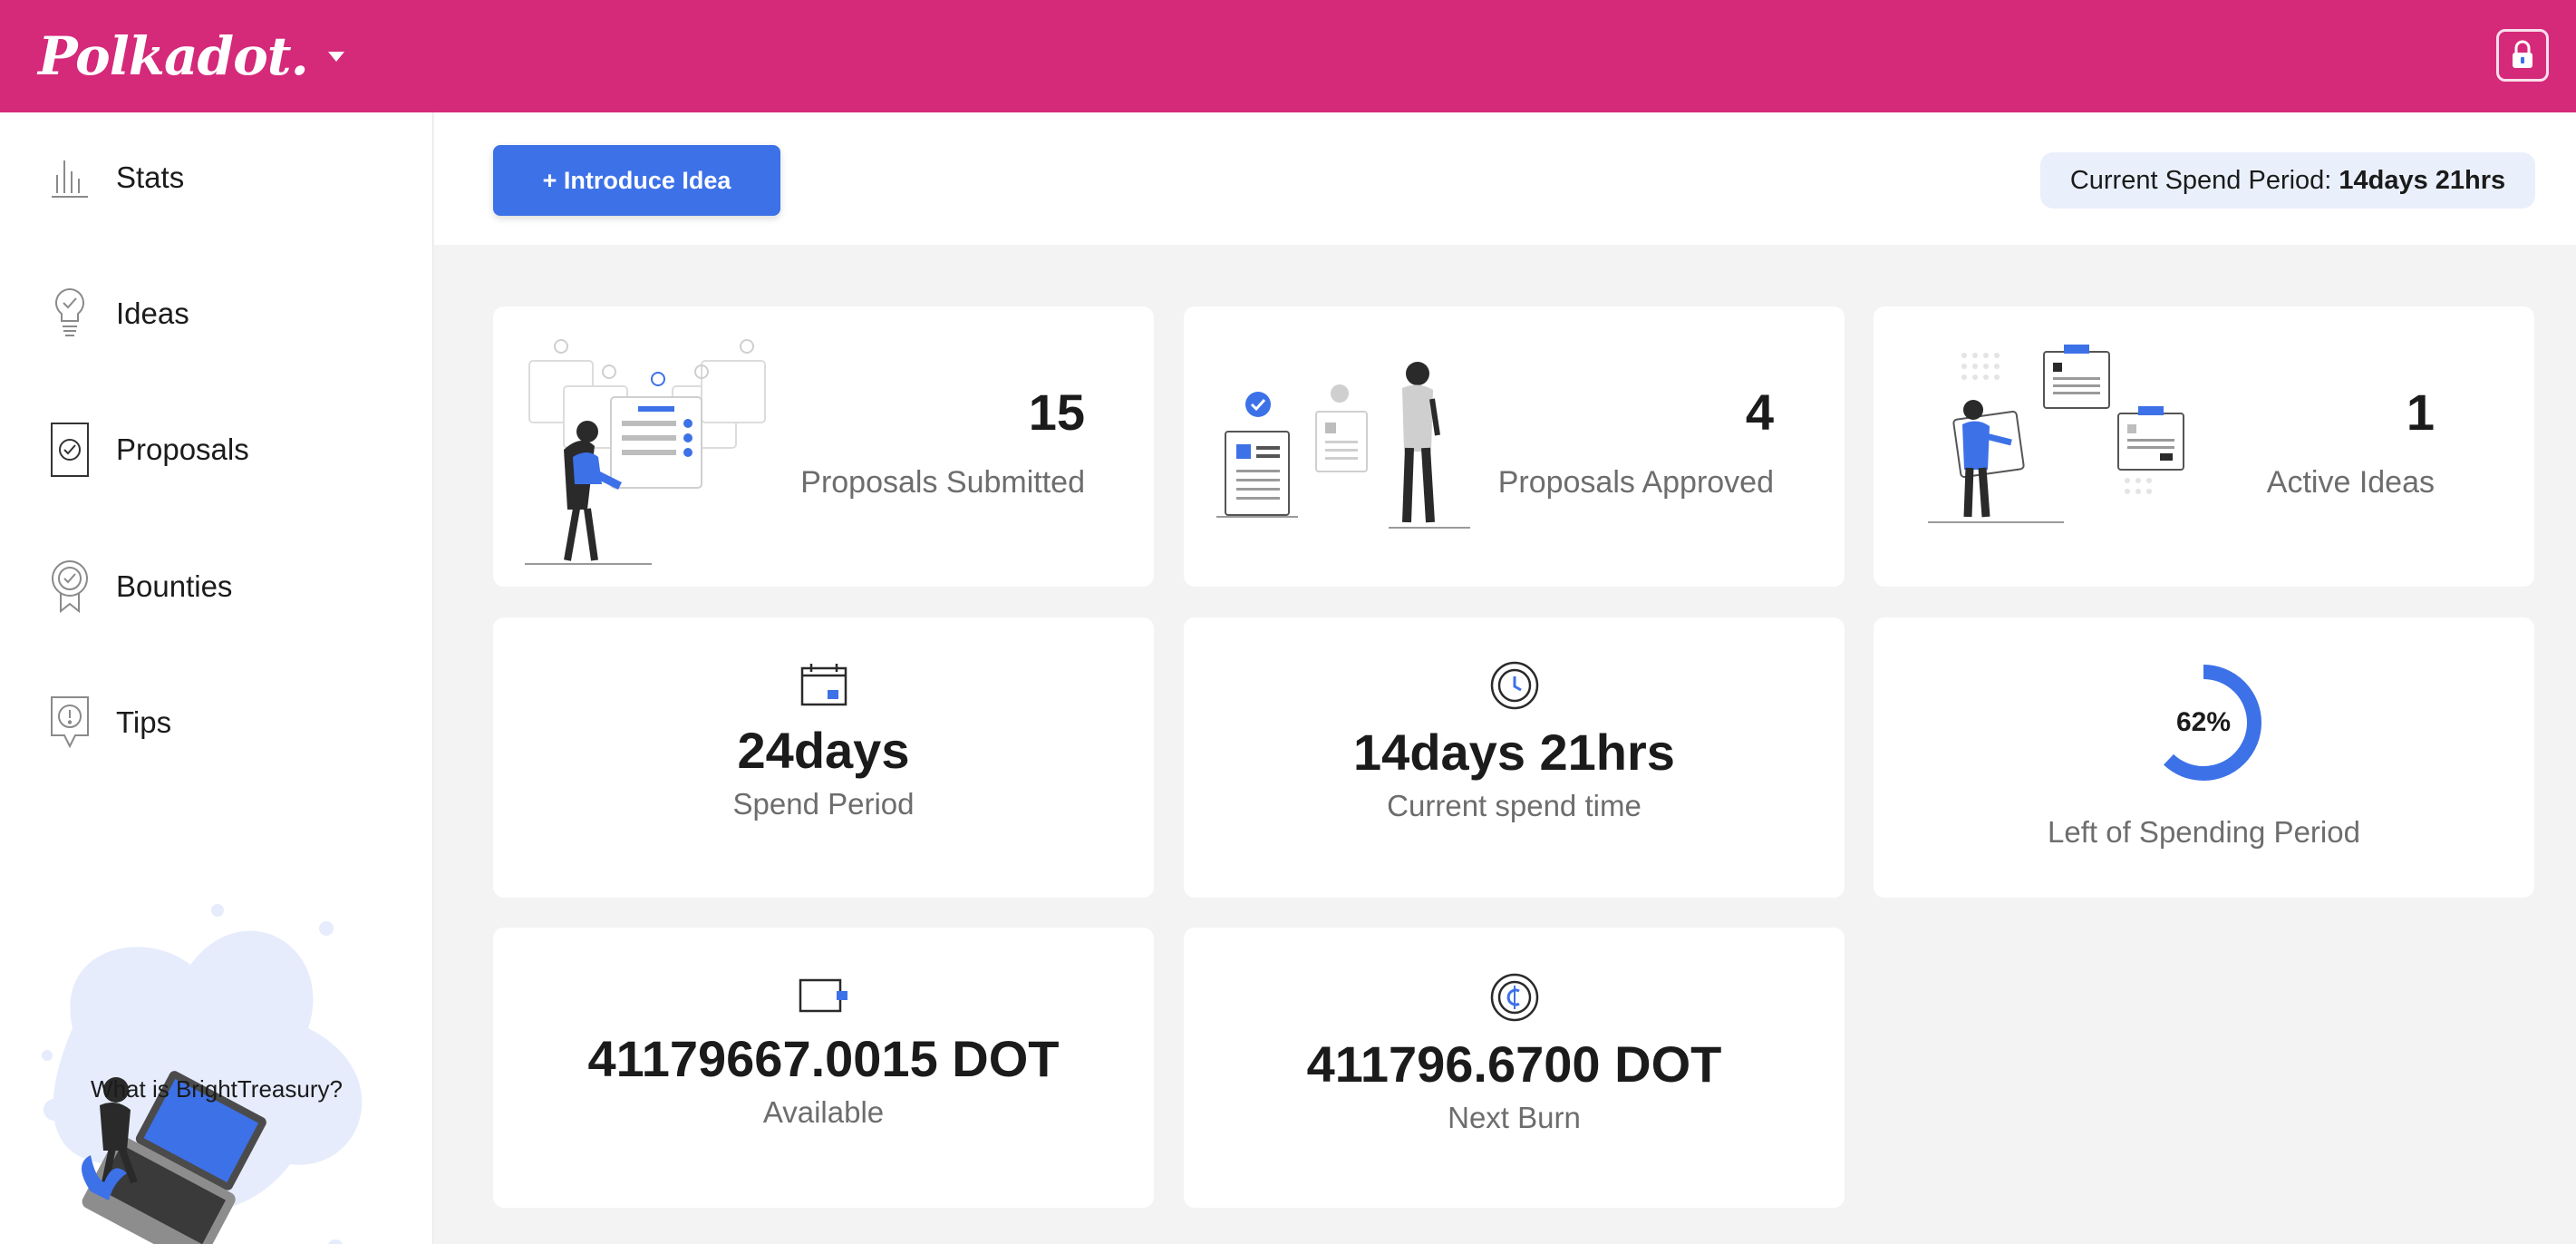  I want to click on spend-period-value: 14days 21hrs, so click(2422, 180).